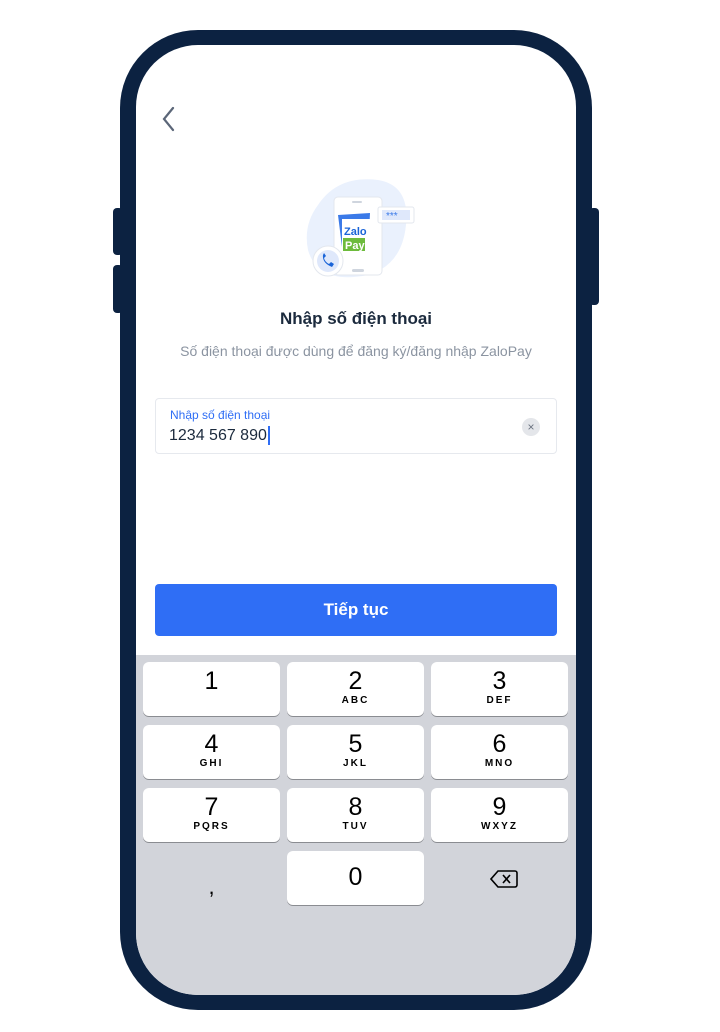 The image size is (720, 1032). I want to click on field-label: Nhập số điện thoại, so click(220, 415).